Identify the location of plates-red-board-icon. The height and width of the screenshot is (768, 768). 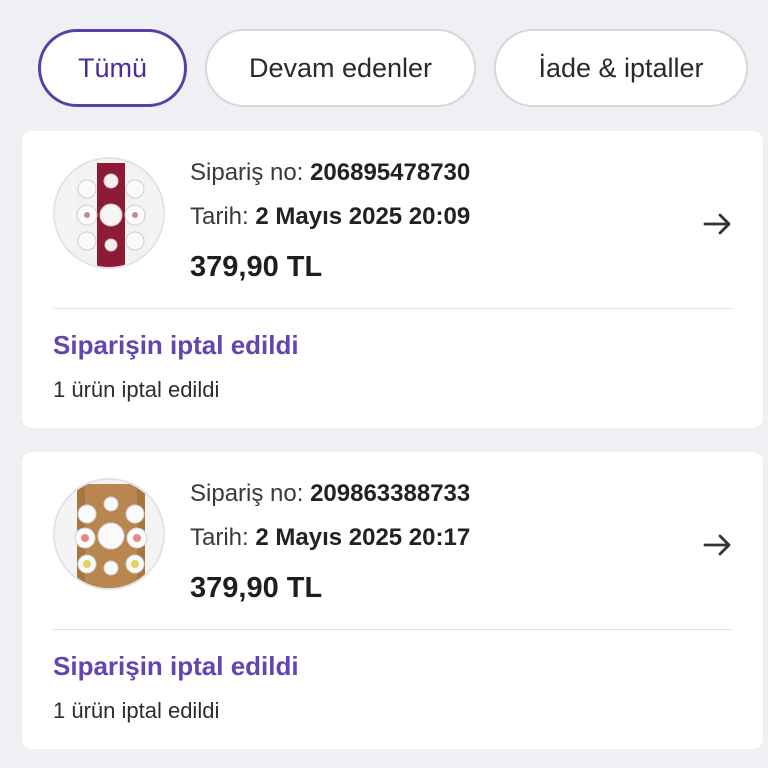
(109, 213).